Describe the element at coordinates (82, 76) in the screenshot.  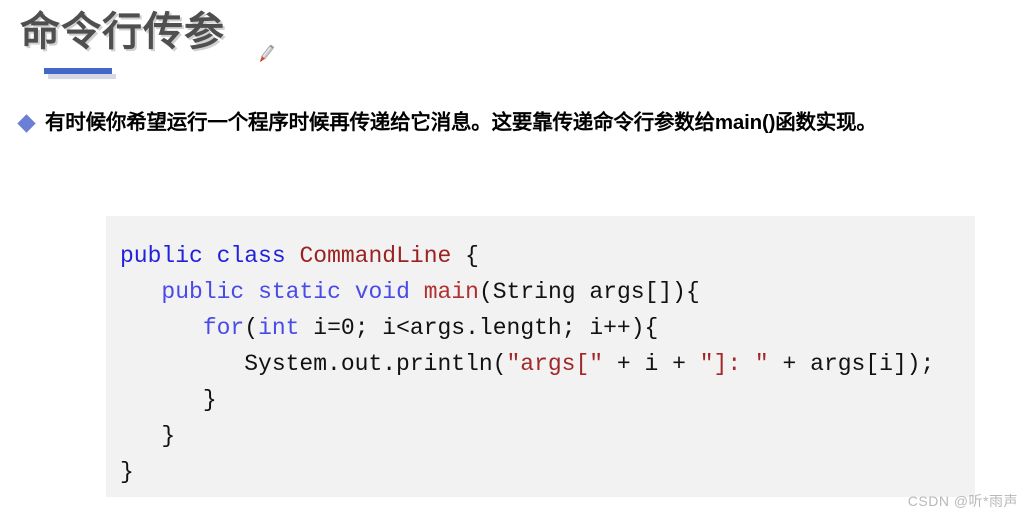
I see `title-underline-shadow` at that location.